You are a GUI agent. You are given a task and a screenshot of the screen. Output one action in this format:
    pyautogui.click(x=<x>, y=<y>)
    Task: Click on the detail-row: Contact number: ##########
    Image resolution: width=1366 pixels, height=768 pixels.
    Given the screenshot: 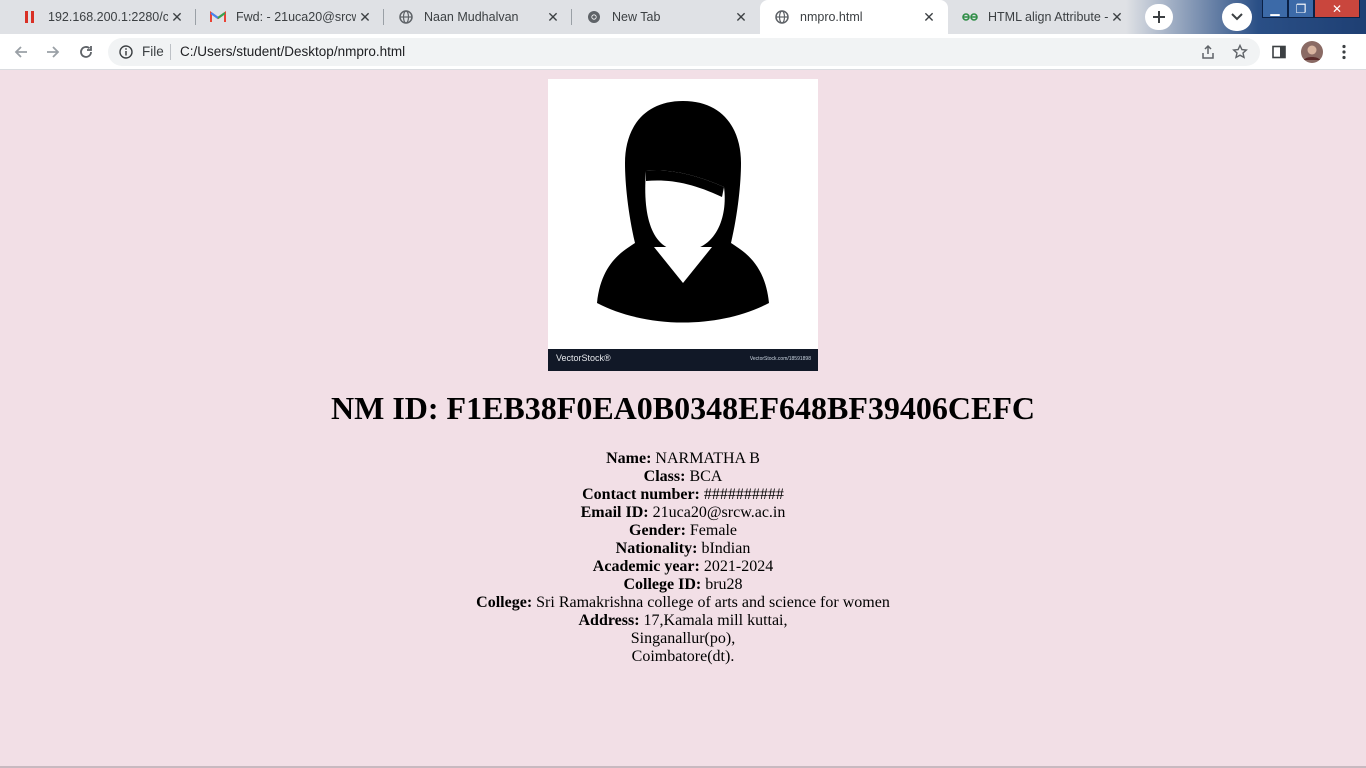 What is the action you would take?
    pyautogui.click(x=683, y=495)
    